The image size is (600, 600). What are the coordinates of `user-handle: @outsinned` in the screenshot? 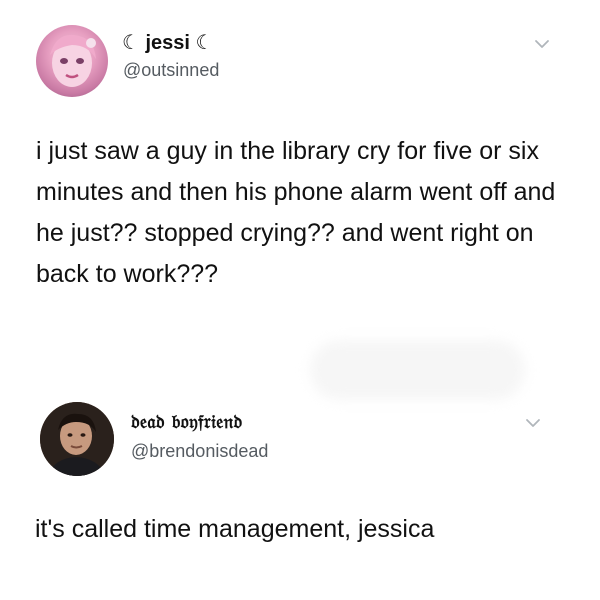 It's located at (171, 70).